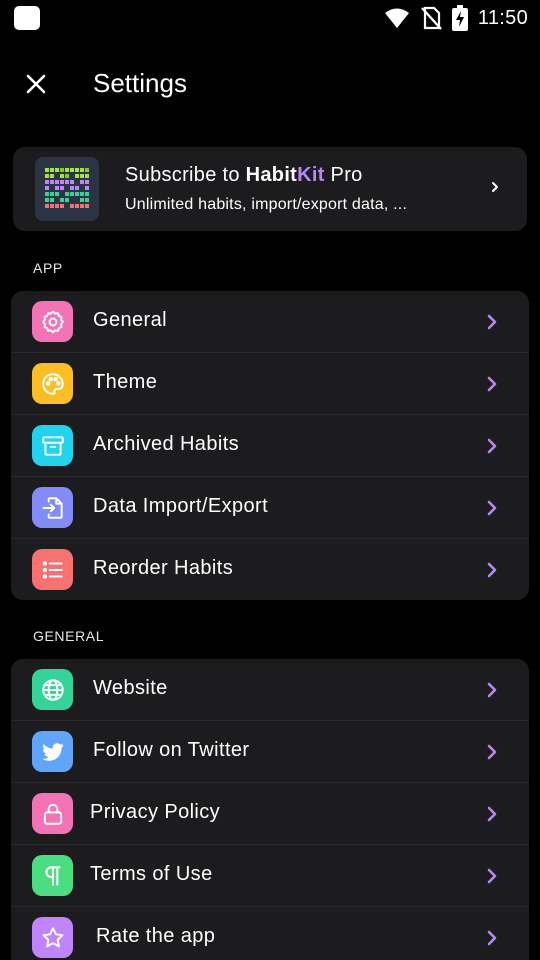  I want to click on file-import-icon, so click(52, 507).